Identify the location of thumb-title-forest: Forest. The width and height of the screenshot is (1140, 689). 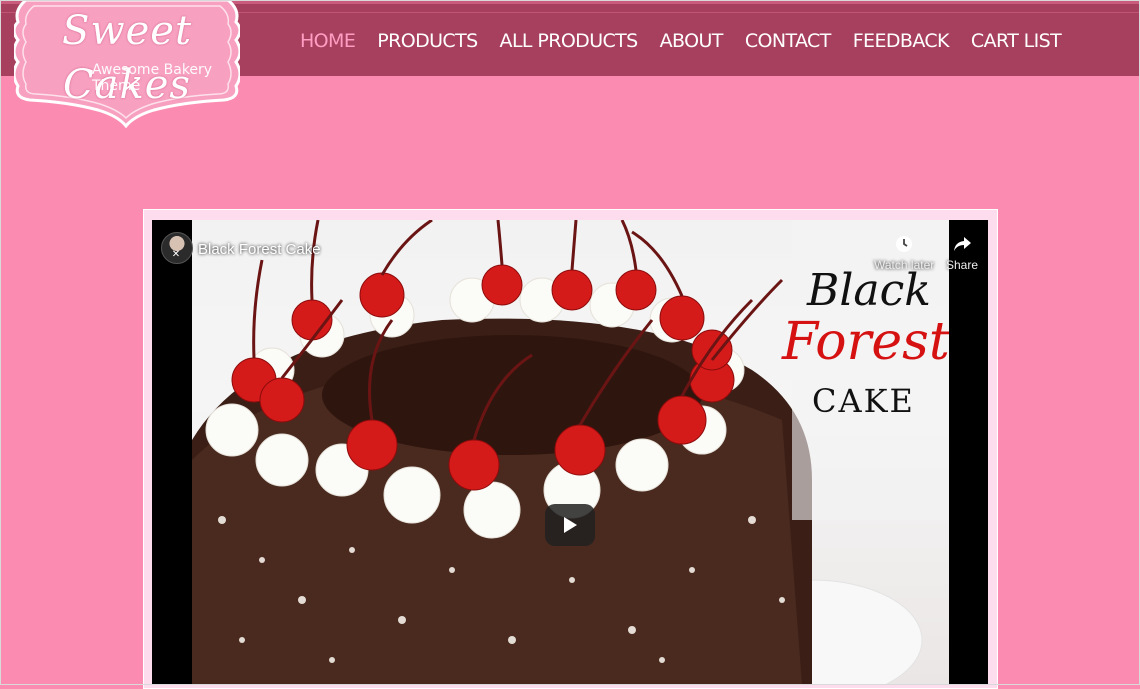
(865, 342).